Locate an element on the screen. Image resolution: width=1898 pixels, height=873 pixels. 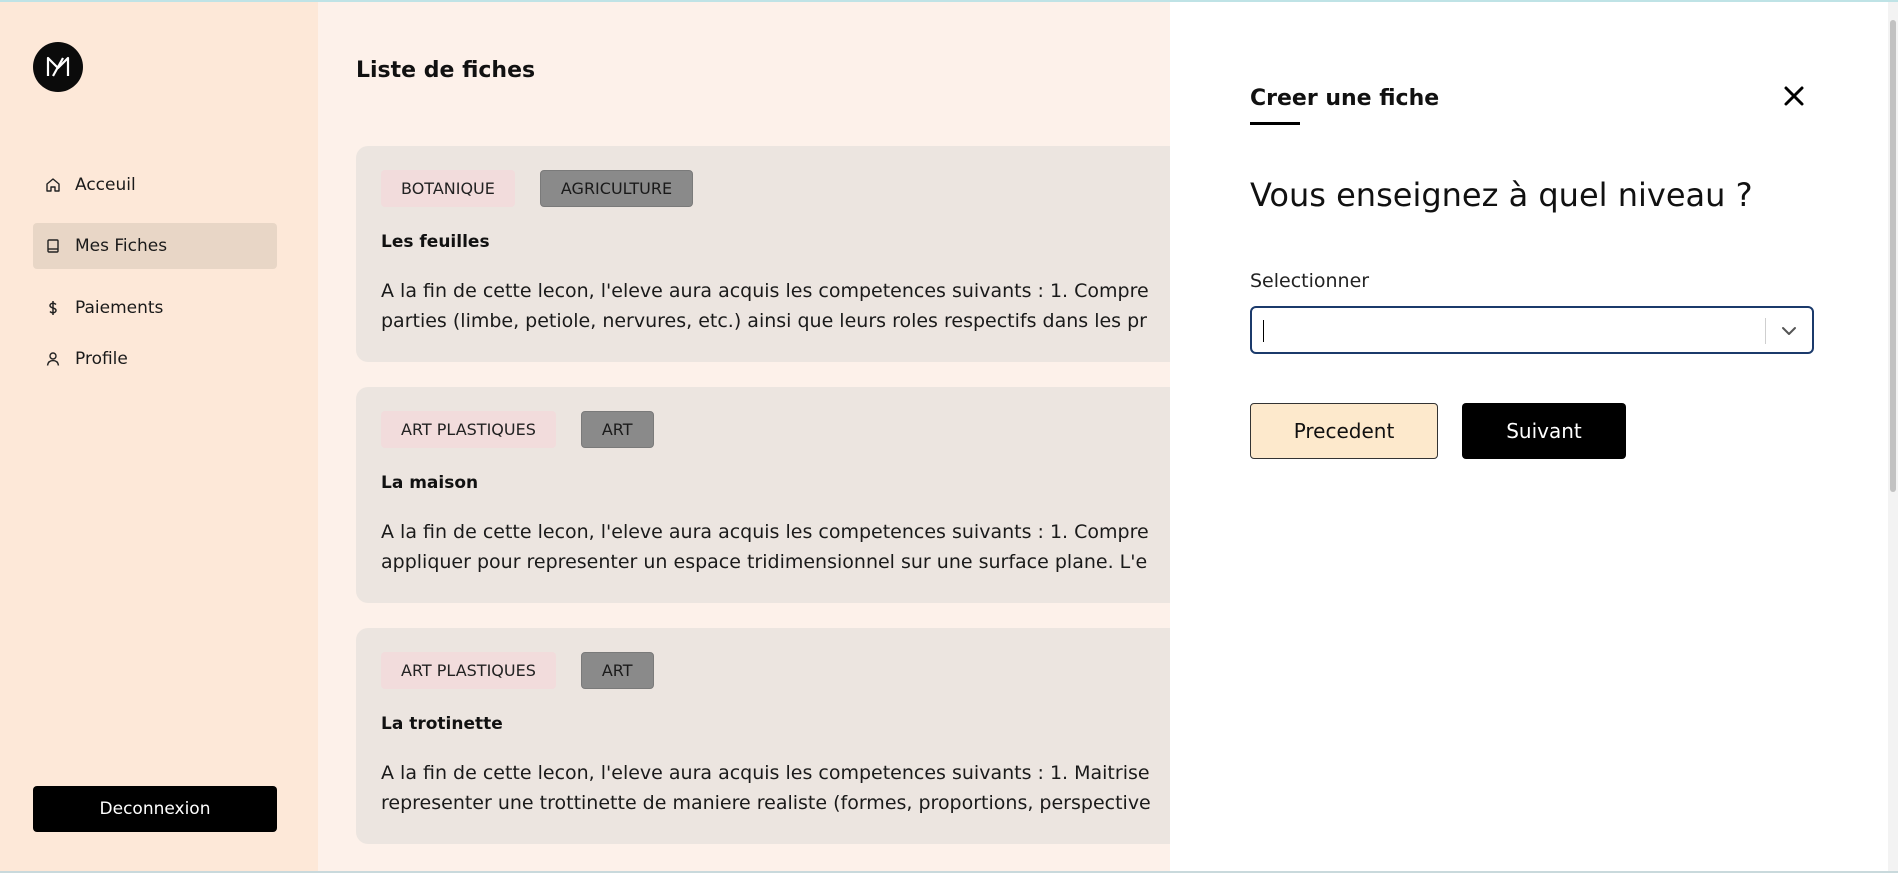
m-logo-icon is located at coordinates (58, 67).